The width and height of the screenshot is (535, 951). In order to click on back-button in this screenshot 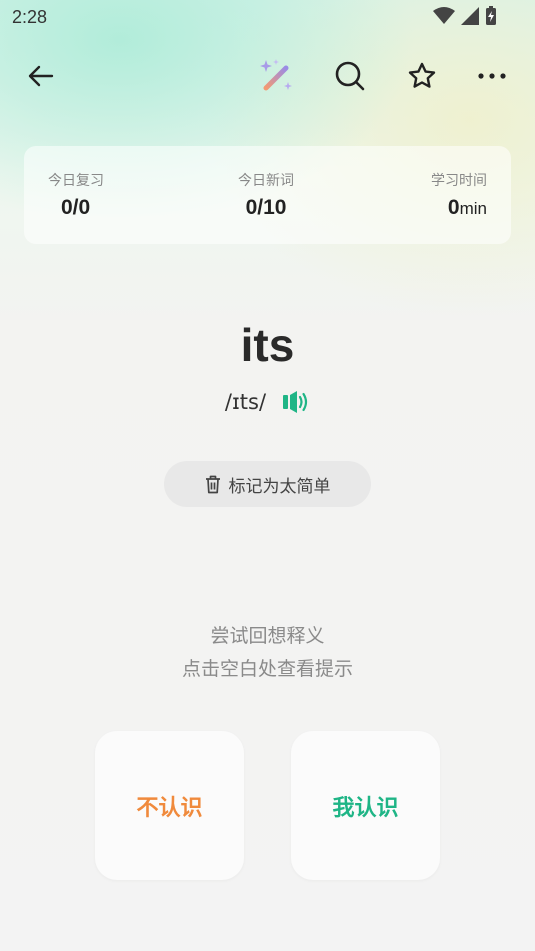, I will do `click(40, 76)`.